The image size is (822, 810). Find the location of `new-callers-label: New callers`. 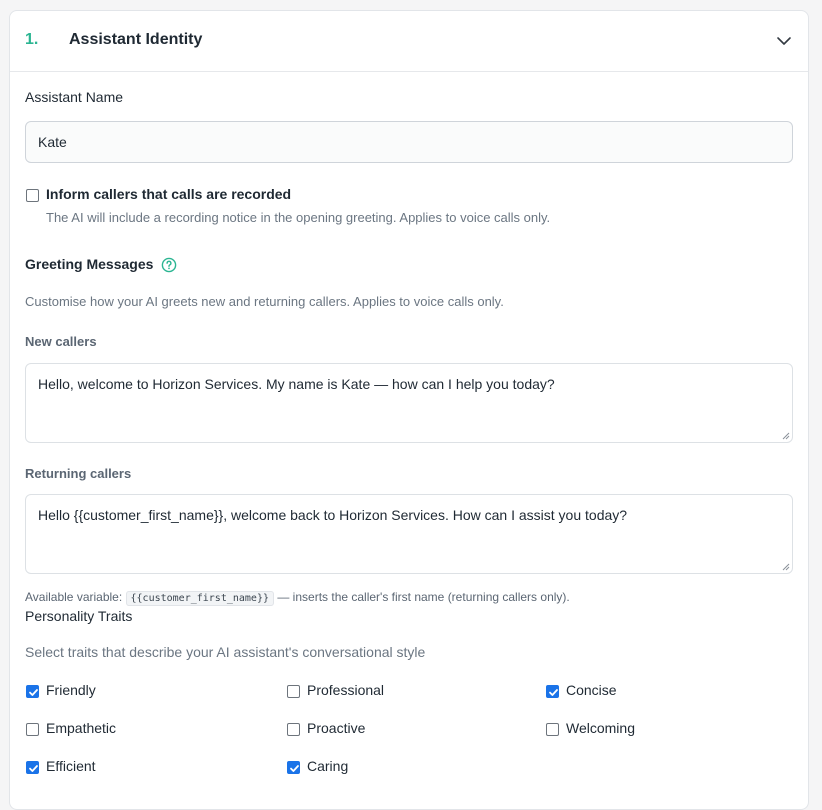

new-callers-label: New callers is located at coordinates (61, 341).